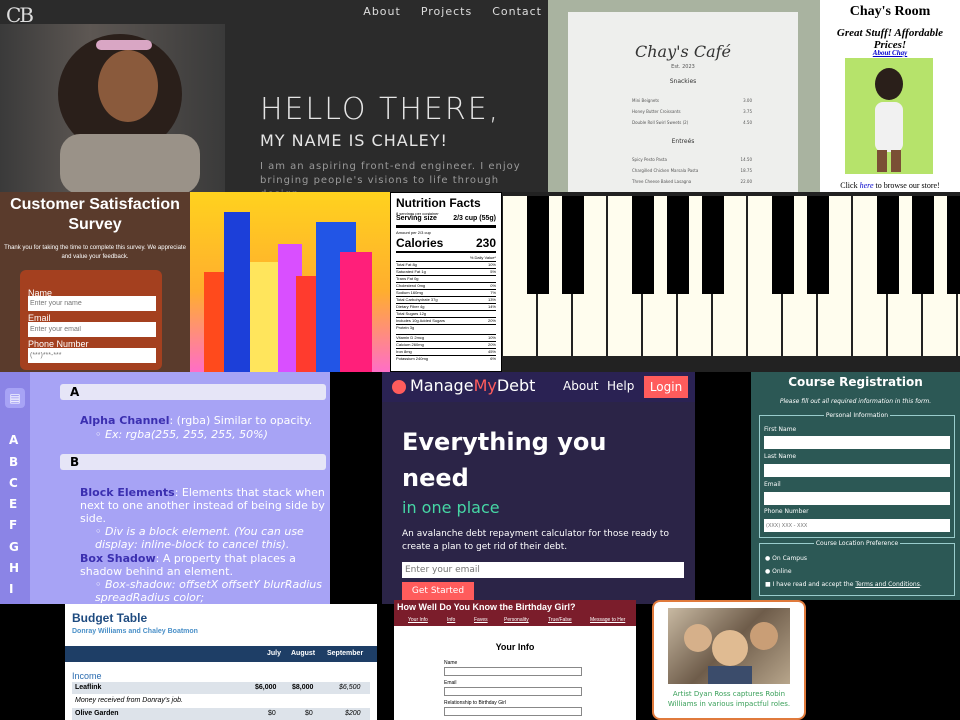  What do you see at coordinates (95, 214) in the screenshot?
I see `survey-title: Customer Satisfaction Survey` at bounding box center [95, 214].